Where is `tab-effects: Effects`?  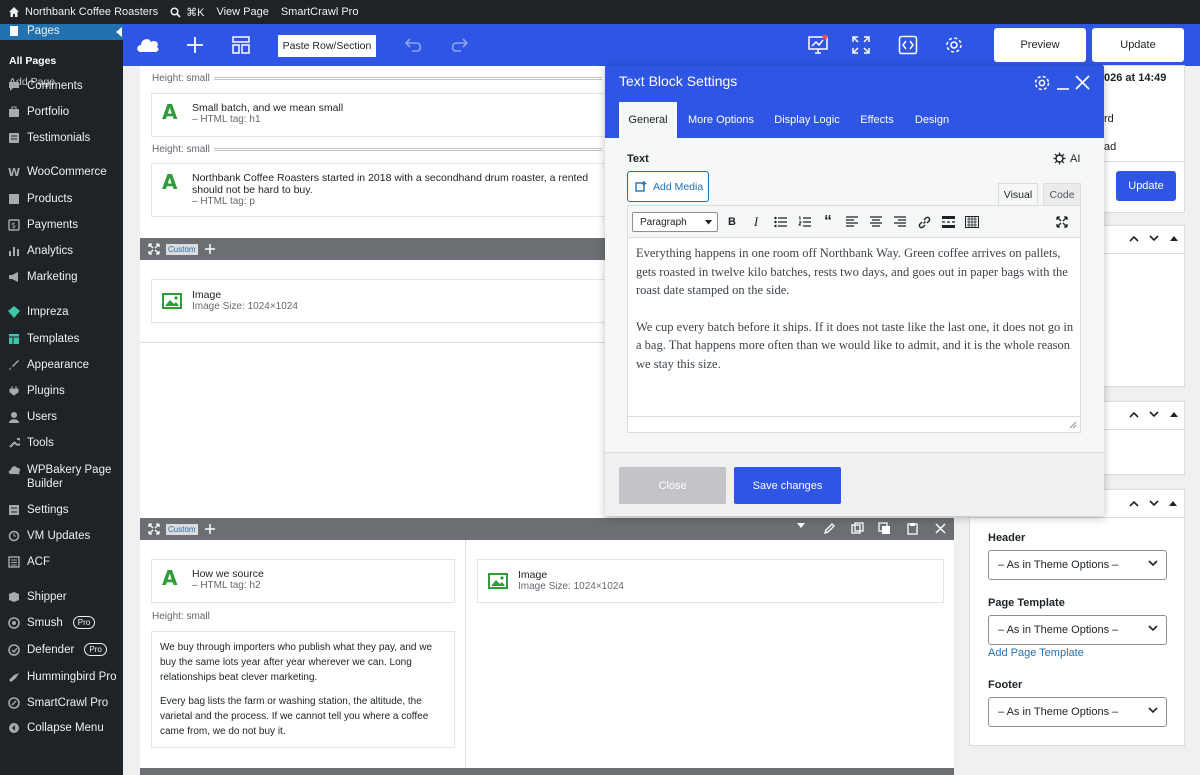
tab-effects: Effects is located at coordinates (877, 120).